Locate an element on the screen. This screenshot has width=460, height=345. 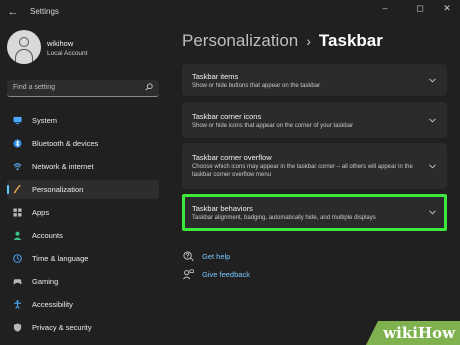
avatar is located at coordinates (24, 47).